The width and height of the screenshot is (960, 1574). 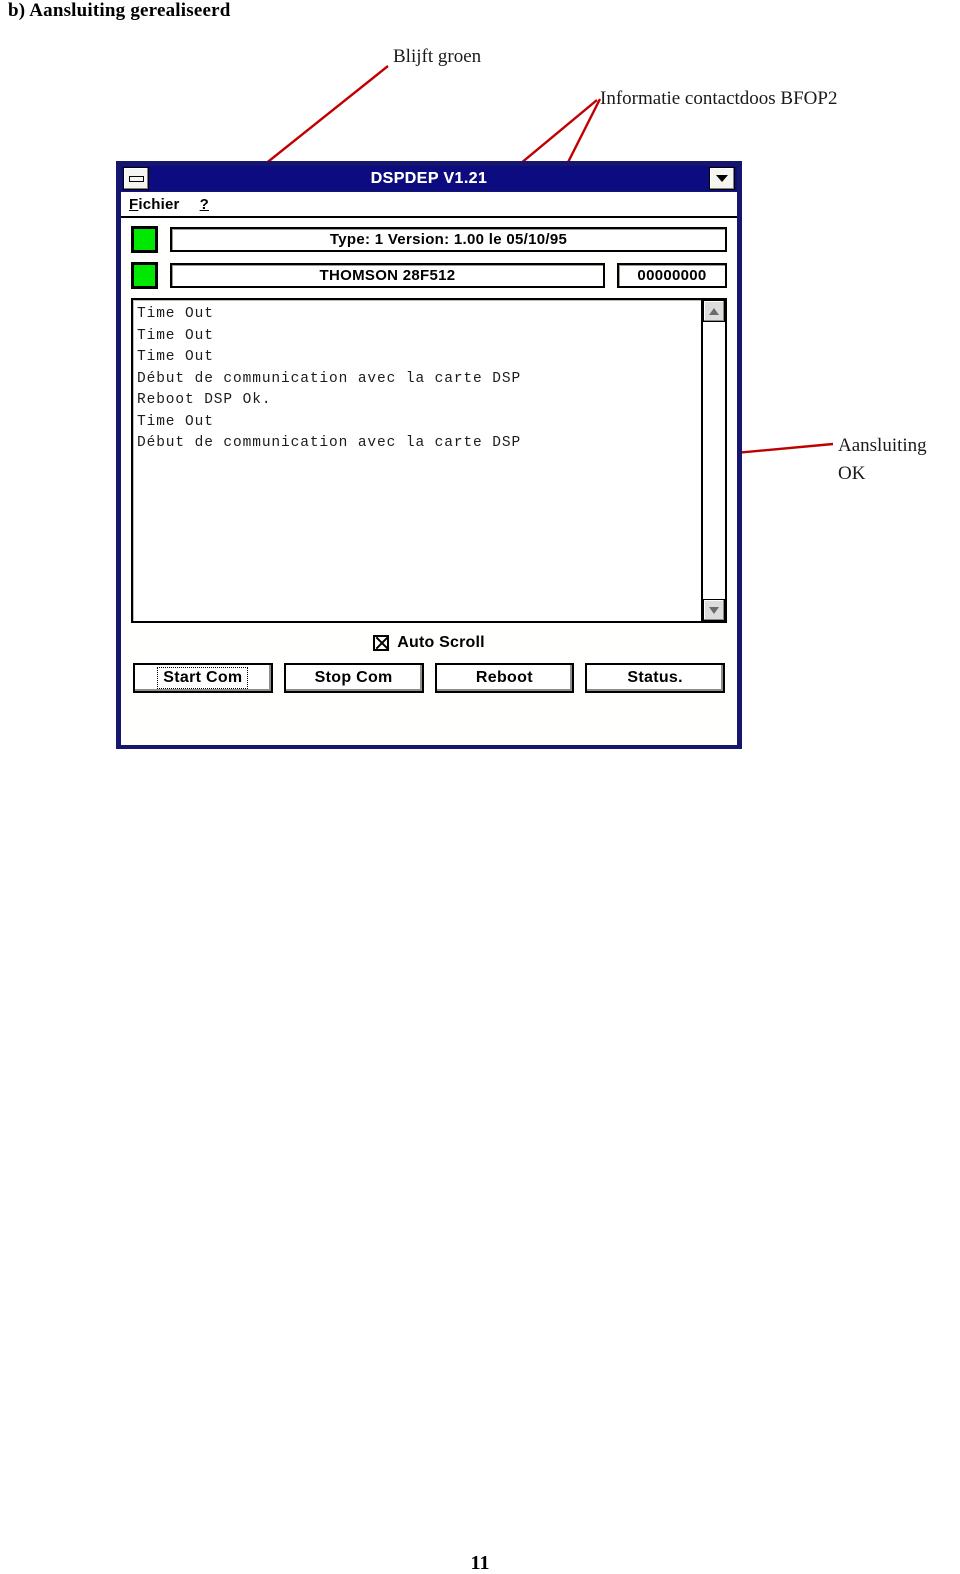 I want to click on scroll-up-button, so click(x=714, y=311).